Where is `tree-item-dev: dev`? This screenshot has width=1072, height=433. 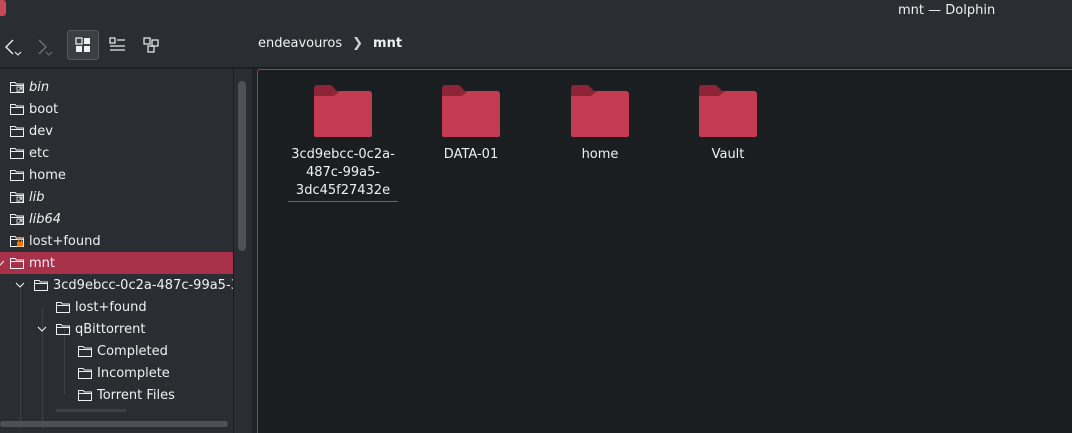
tree-item-dev: dev is located at coordinates (116, 131).